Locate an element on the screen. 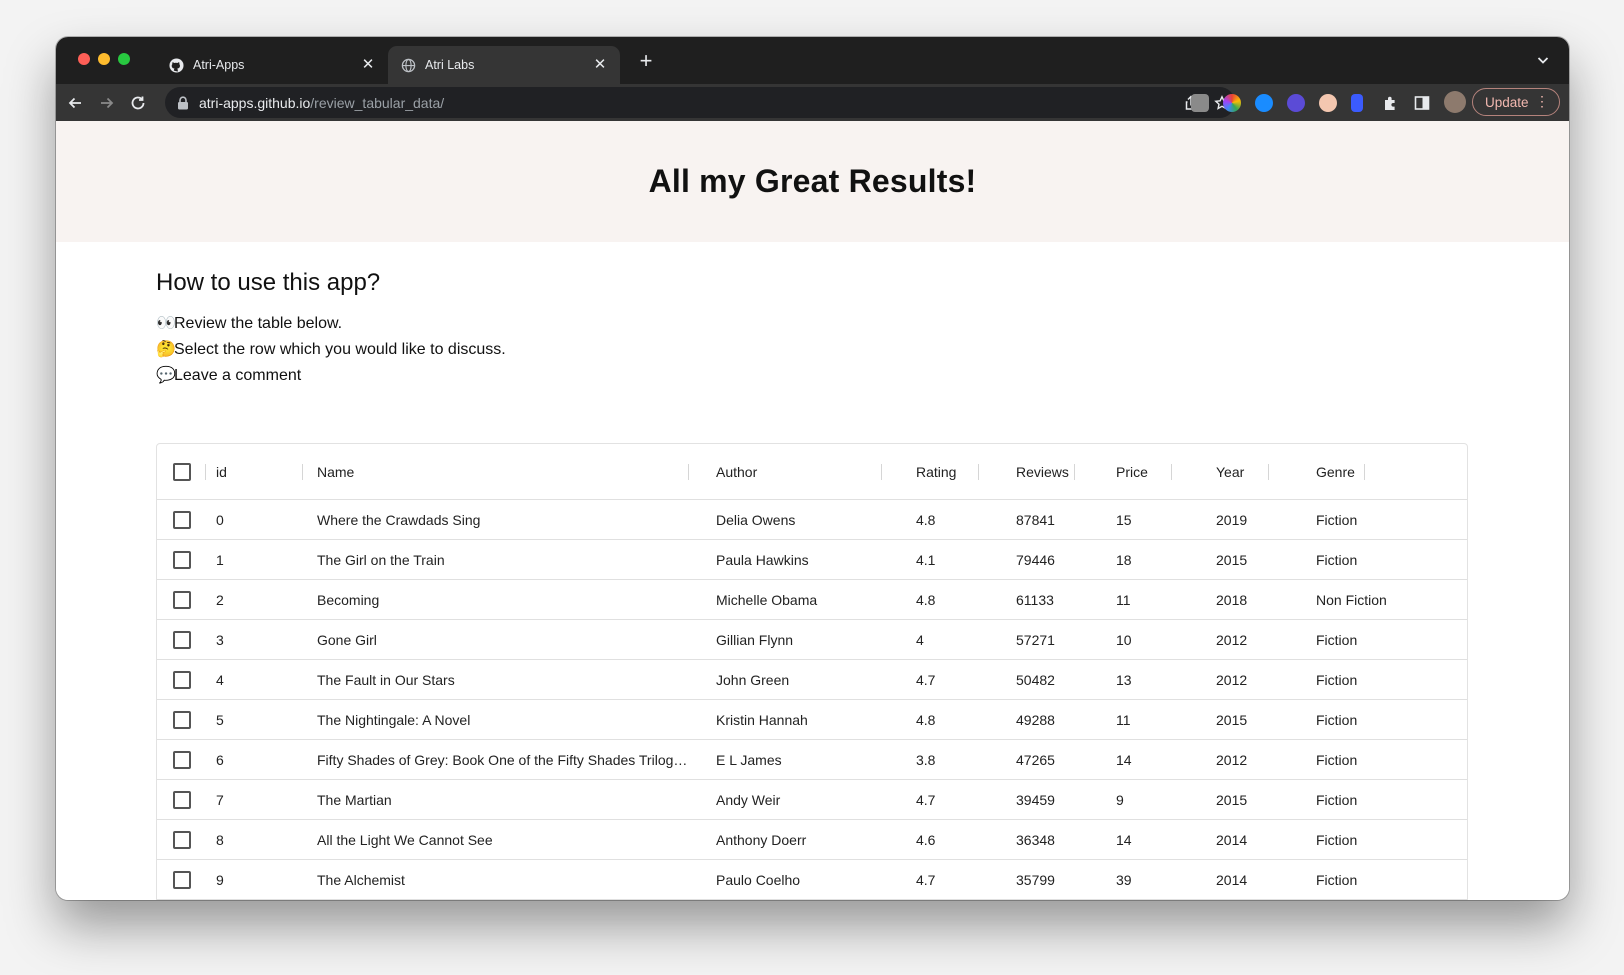  lock-icon is located at coordinates (184, 102).